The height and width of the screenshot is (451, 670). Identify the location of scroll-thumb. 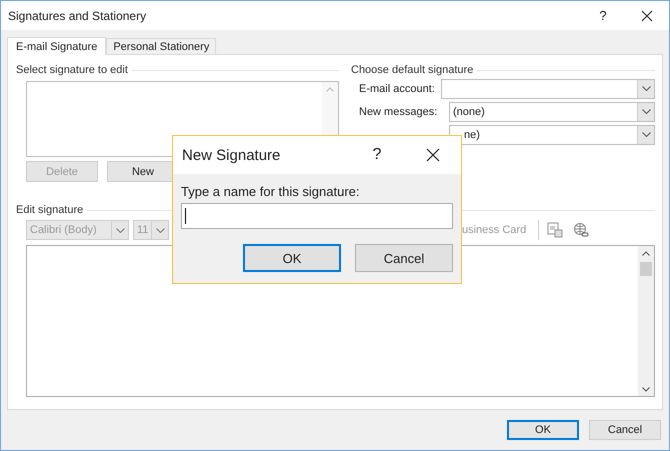
(646, 269).